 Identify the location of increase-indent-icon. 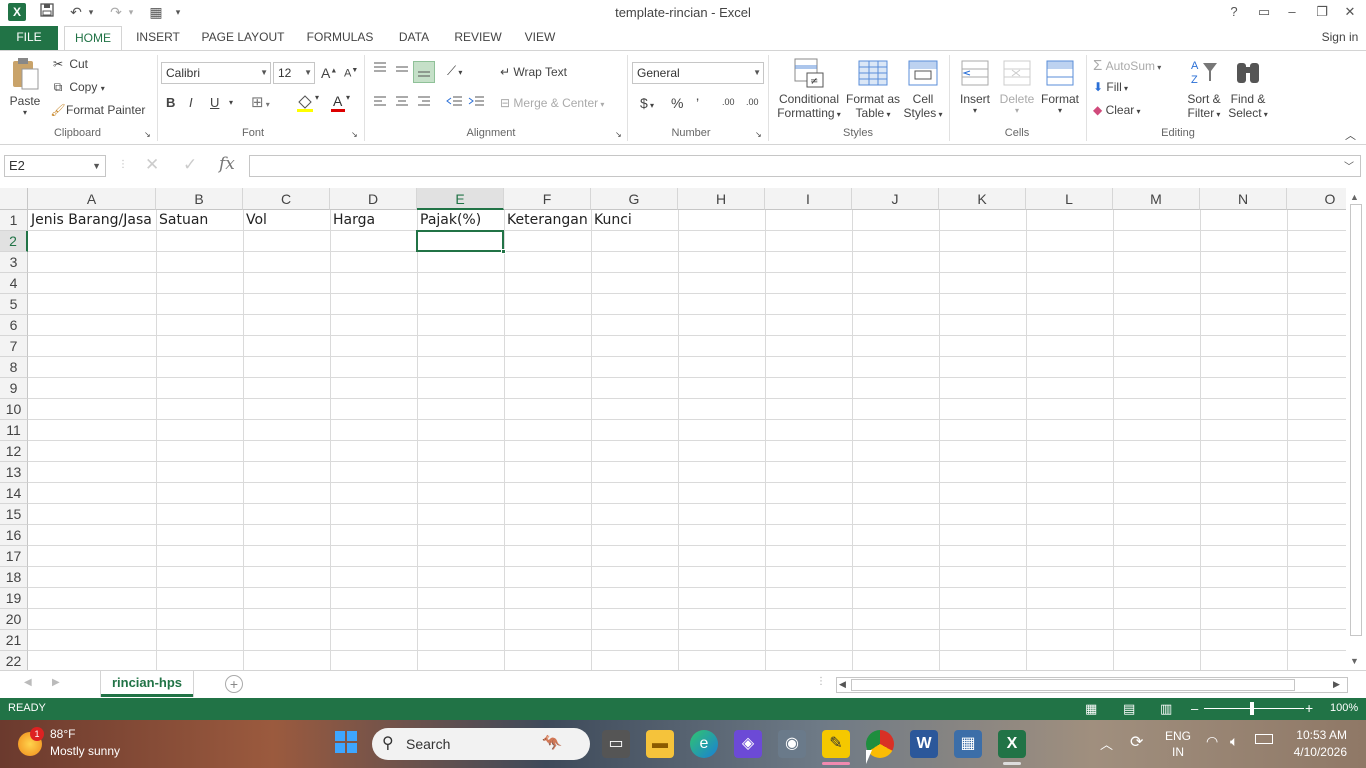
(477, 103).